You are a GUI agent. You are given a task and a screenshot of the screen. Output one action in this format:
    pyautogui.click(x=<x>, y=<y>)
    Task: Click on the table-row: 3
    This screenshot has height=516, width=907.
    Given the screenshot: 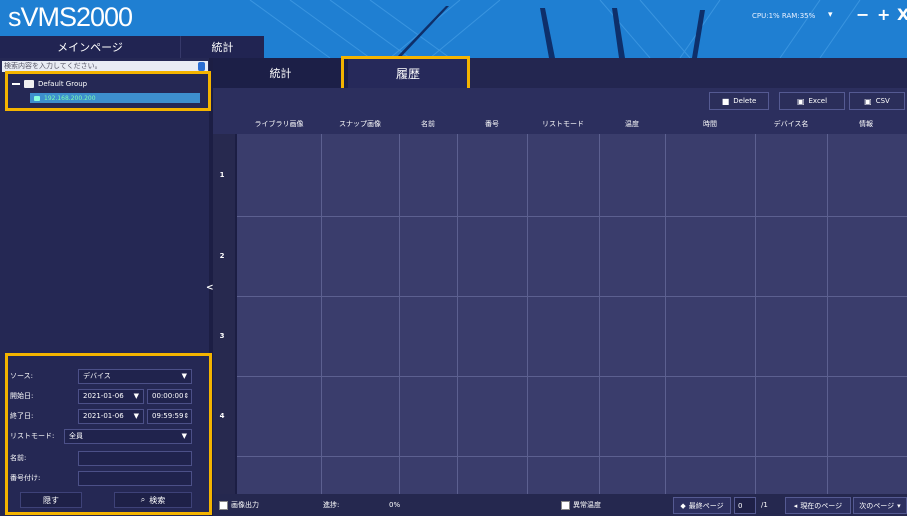 What is the action you would take?
    pyautogui.click(x=225, y=336)
    